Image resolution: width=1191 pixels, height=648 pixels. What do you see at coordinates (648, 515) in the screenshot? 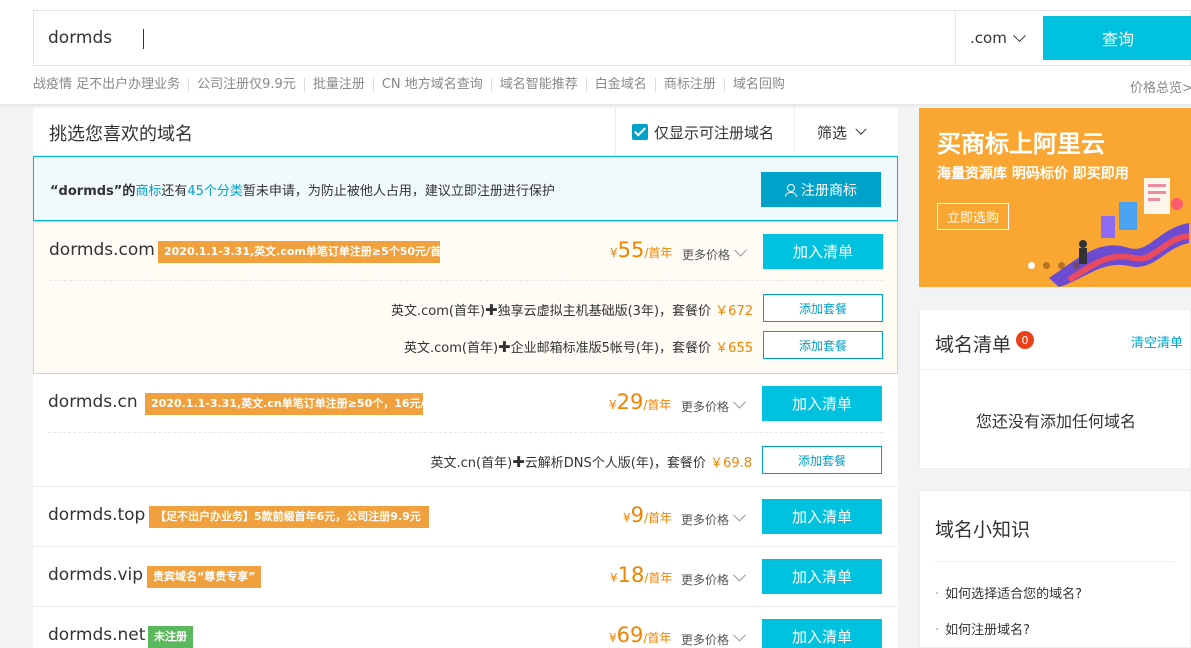
I see `price: ¥9/首年` at bounding box center [648, 515].